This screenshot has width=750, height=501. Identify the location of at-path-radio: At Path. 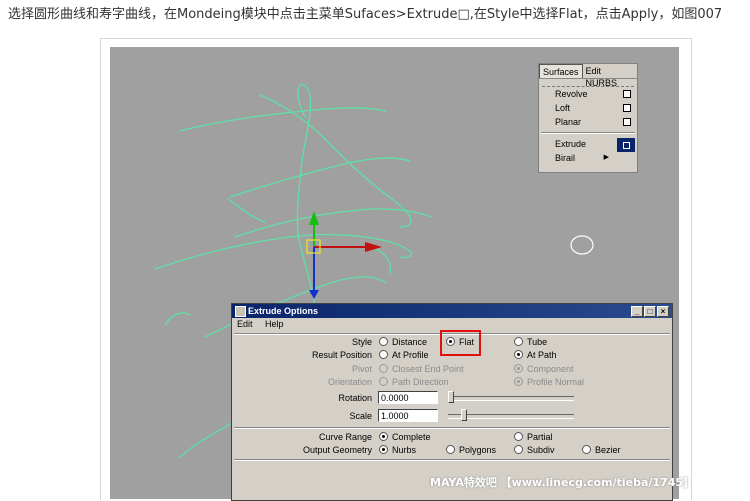
(535, 355).